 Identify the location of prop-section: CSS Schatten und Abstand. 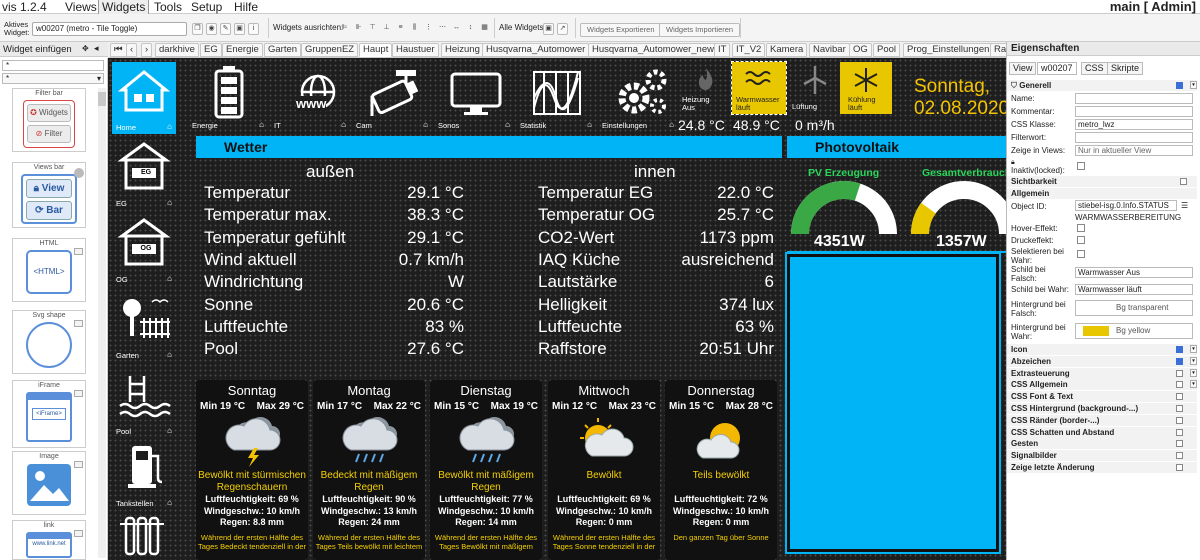
(1102, 432).